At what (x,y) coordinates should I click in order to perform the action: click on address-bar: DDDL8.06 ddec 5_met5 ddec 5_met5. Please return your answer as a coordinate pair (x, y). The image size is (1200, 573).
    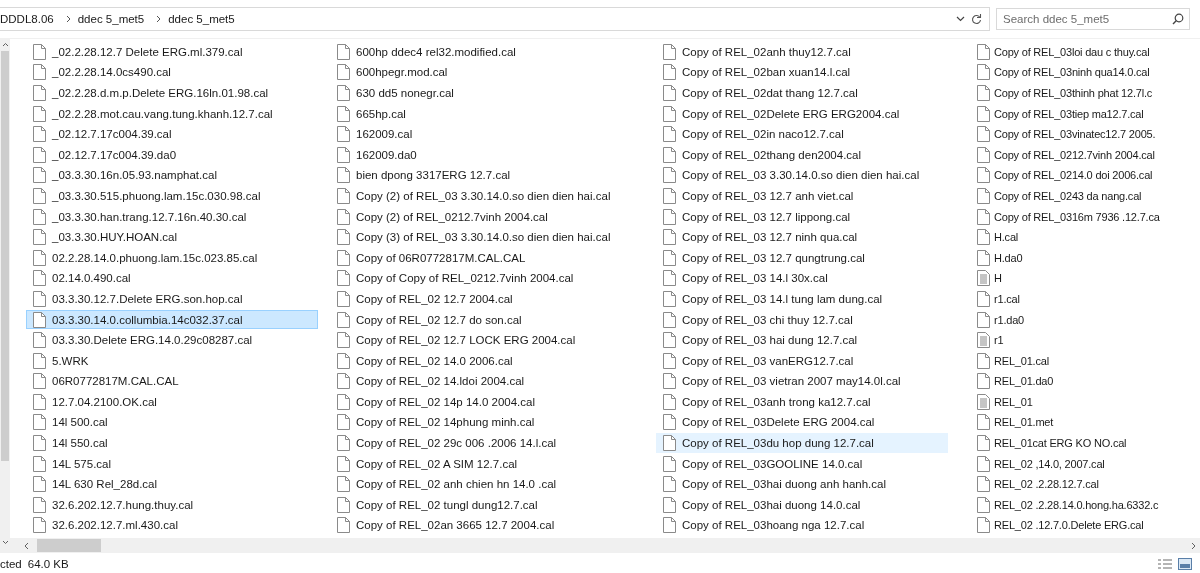
    Looking at the image, I should click on (495, 19).